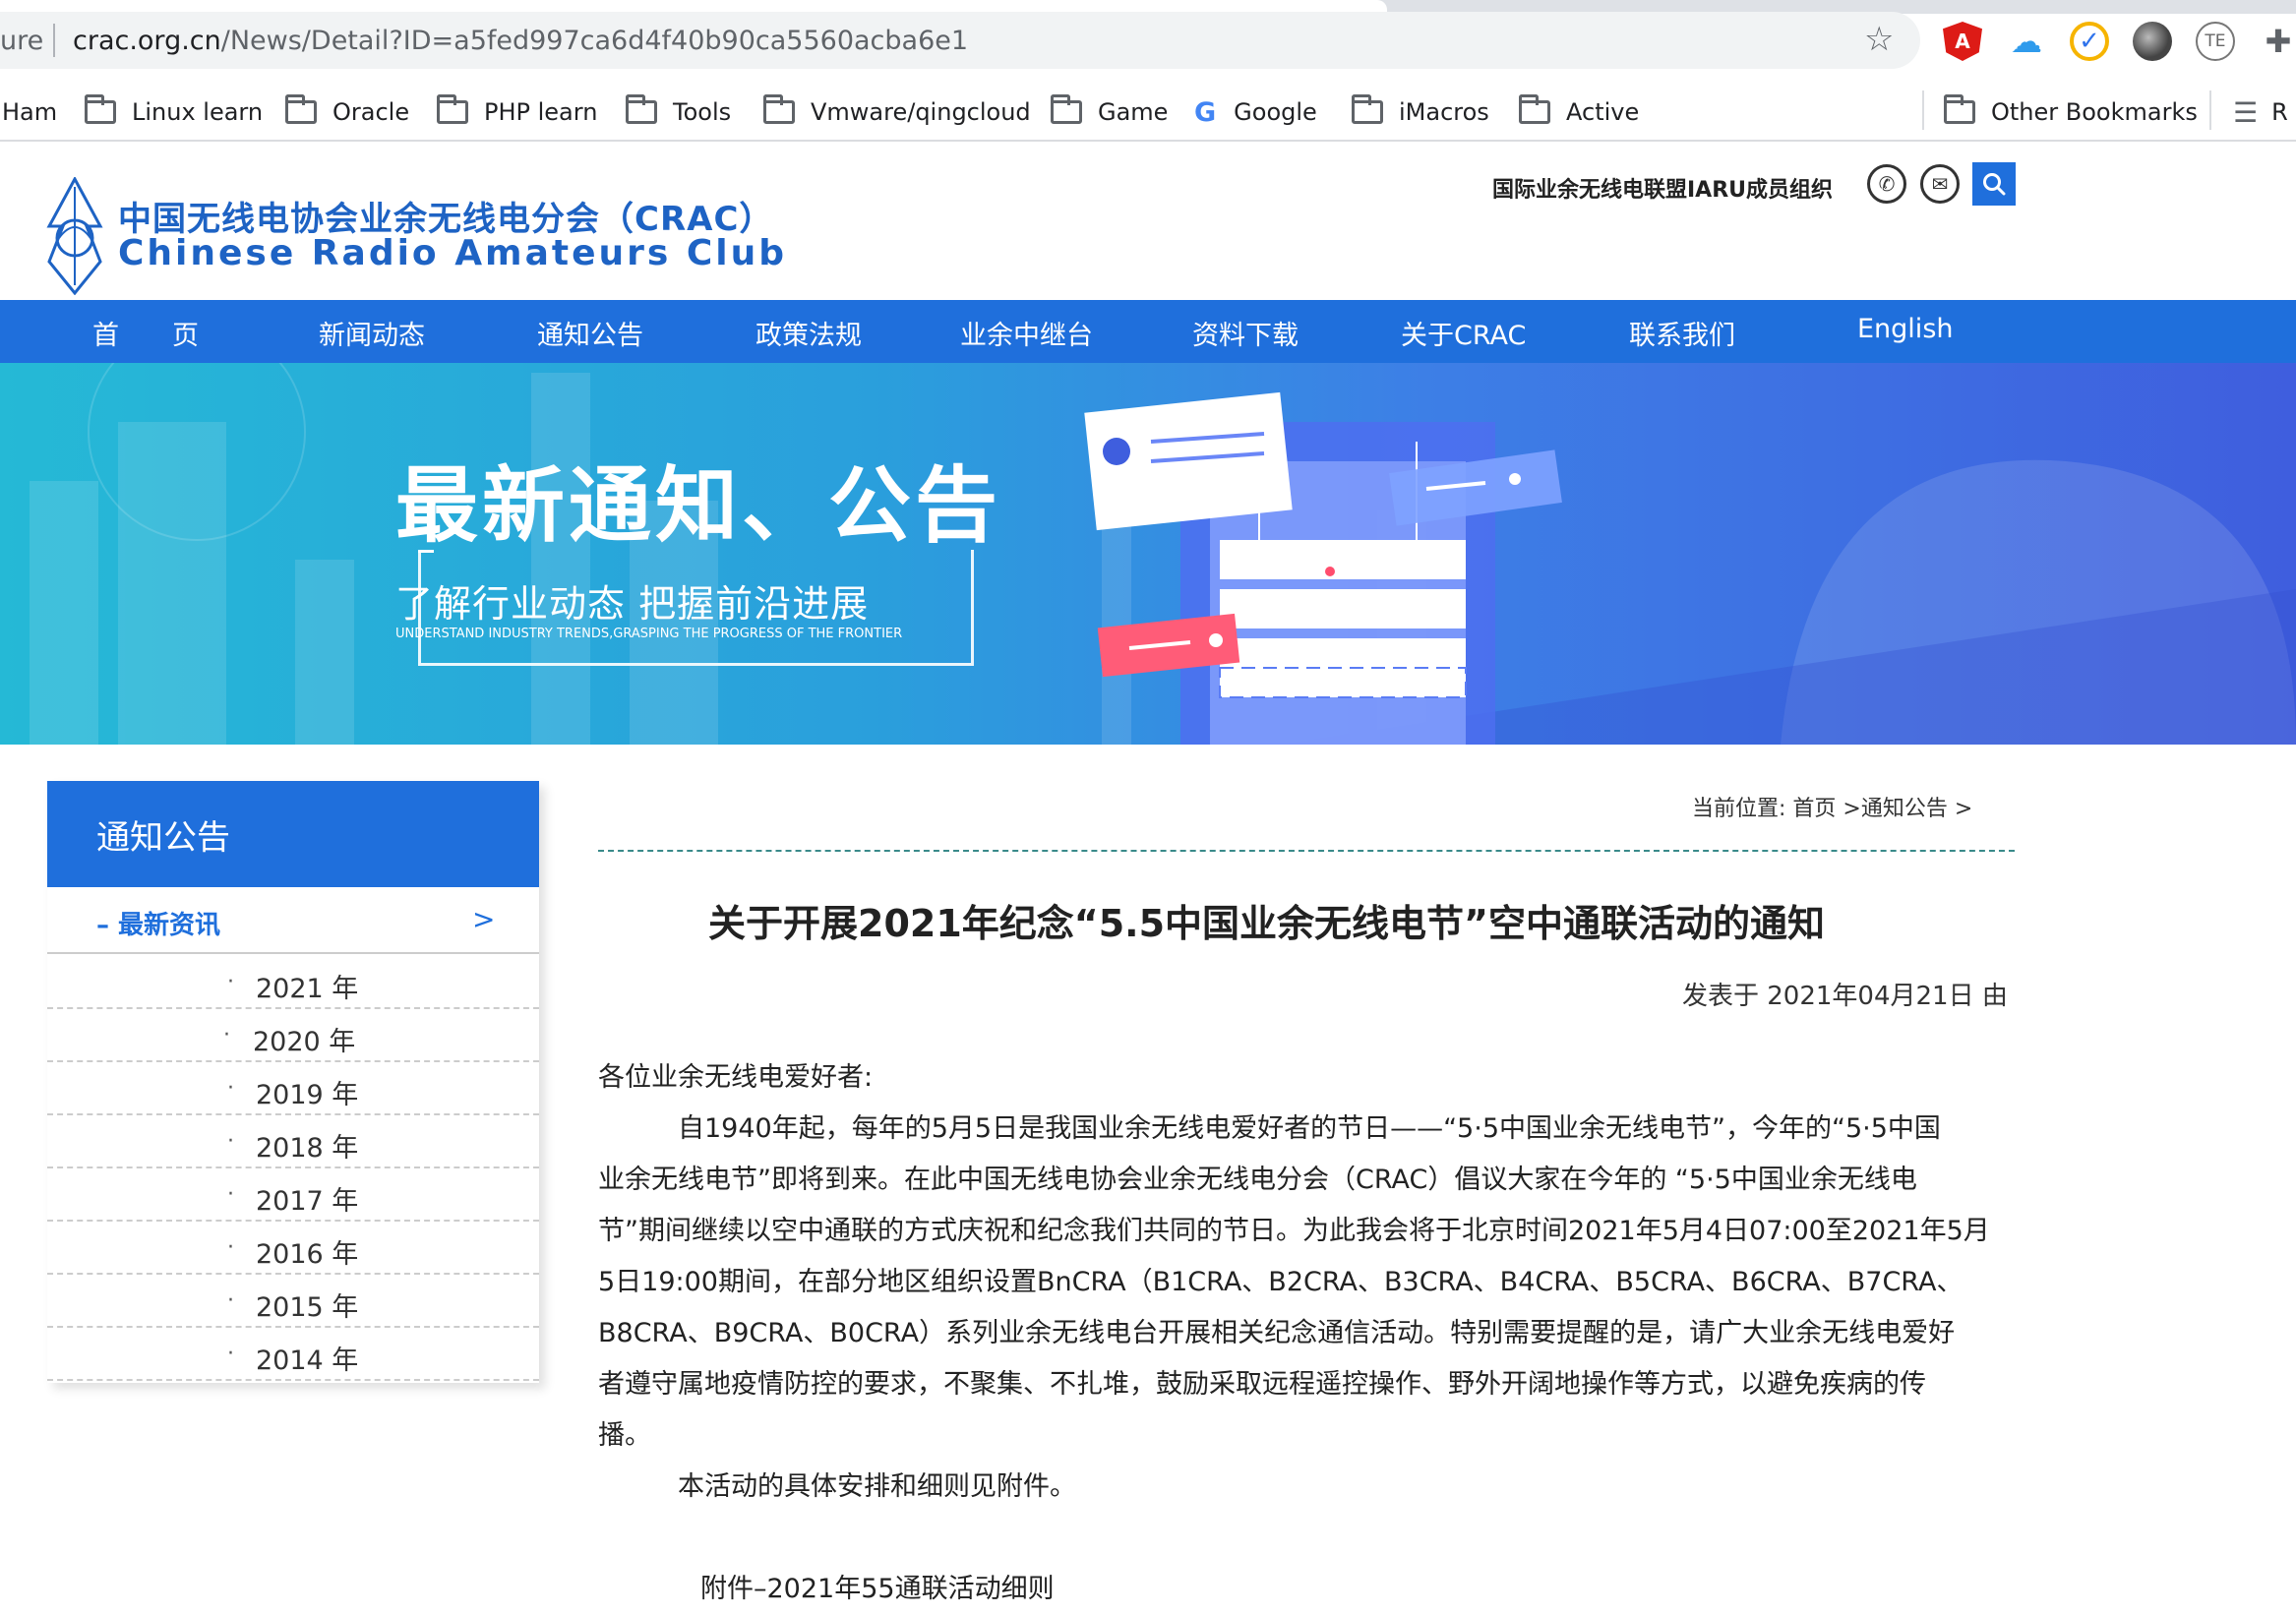 The width and height of the screenshot is (2296, 1615). I want to click on breadcrumb: 当前位置: 首页 >通知公告 >, so click(1832, 807).